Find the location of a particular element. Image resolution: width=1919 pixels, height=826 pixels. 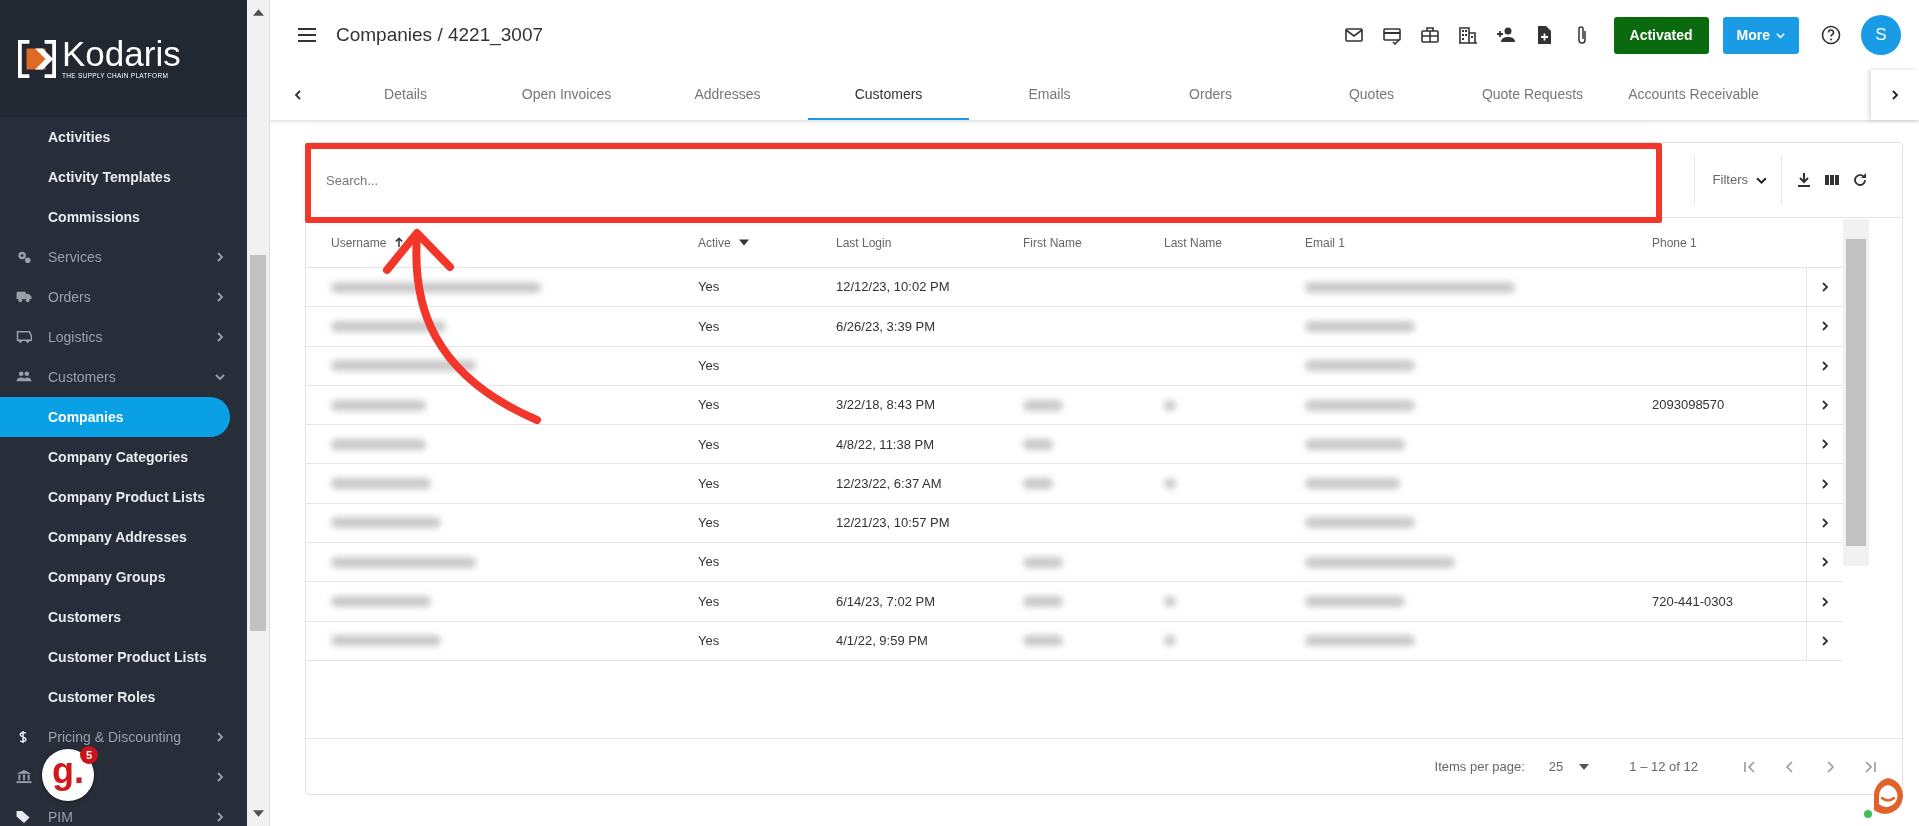

refresh-icon is located at coordinates (1860, 180).